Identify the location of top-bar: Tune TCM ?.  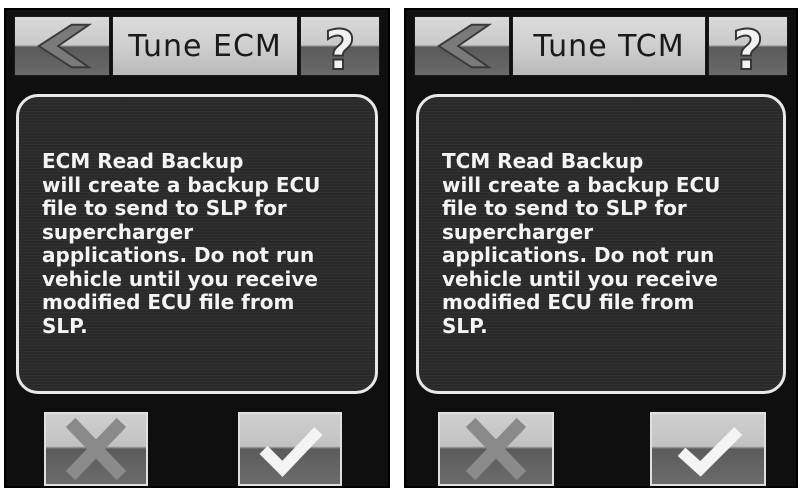
(601, 48).